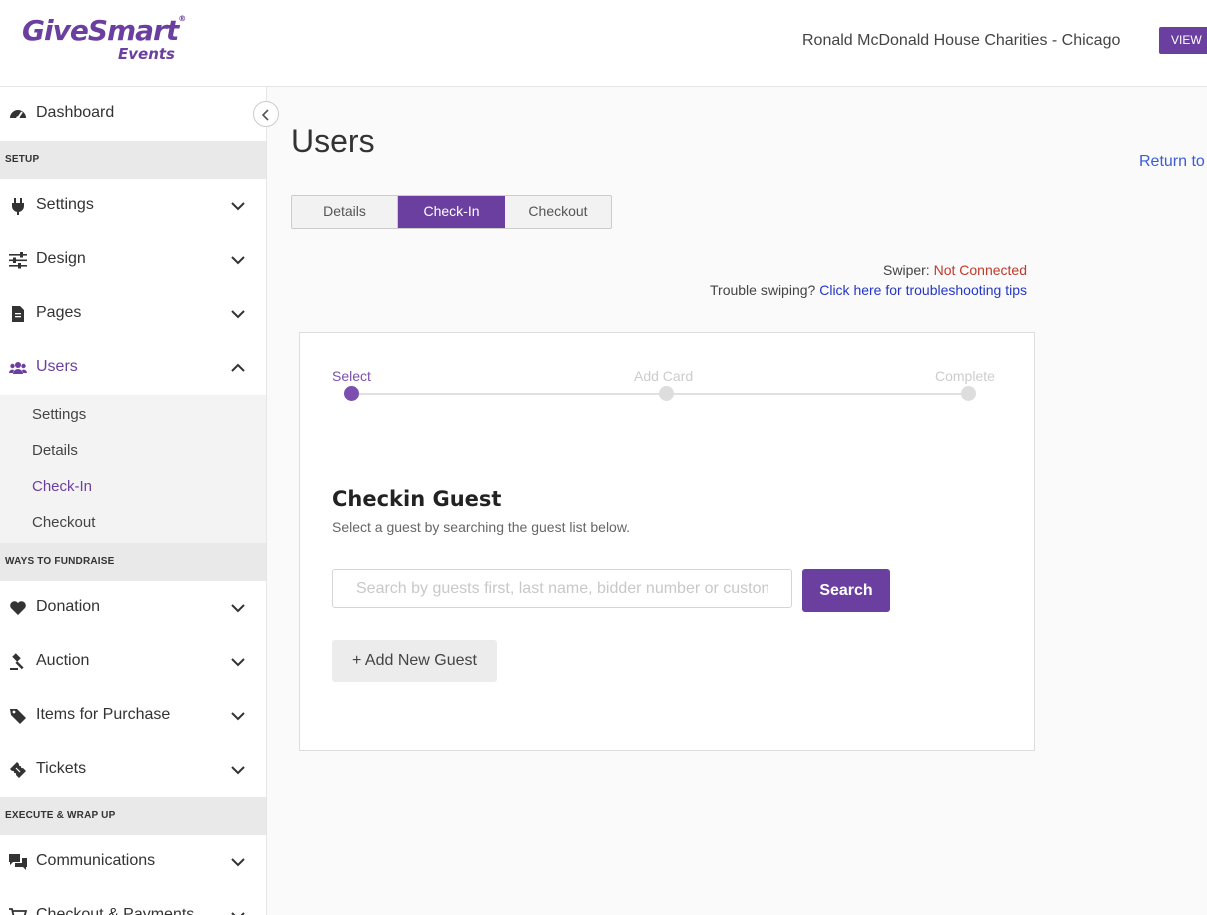 This screenshot has height=915, width=1207. I want to click on guest-search-input, so click(562, 588).